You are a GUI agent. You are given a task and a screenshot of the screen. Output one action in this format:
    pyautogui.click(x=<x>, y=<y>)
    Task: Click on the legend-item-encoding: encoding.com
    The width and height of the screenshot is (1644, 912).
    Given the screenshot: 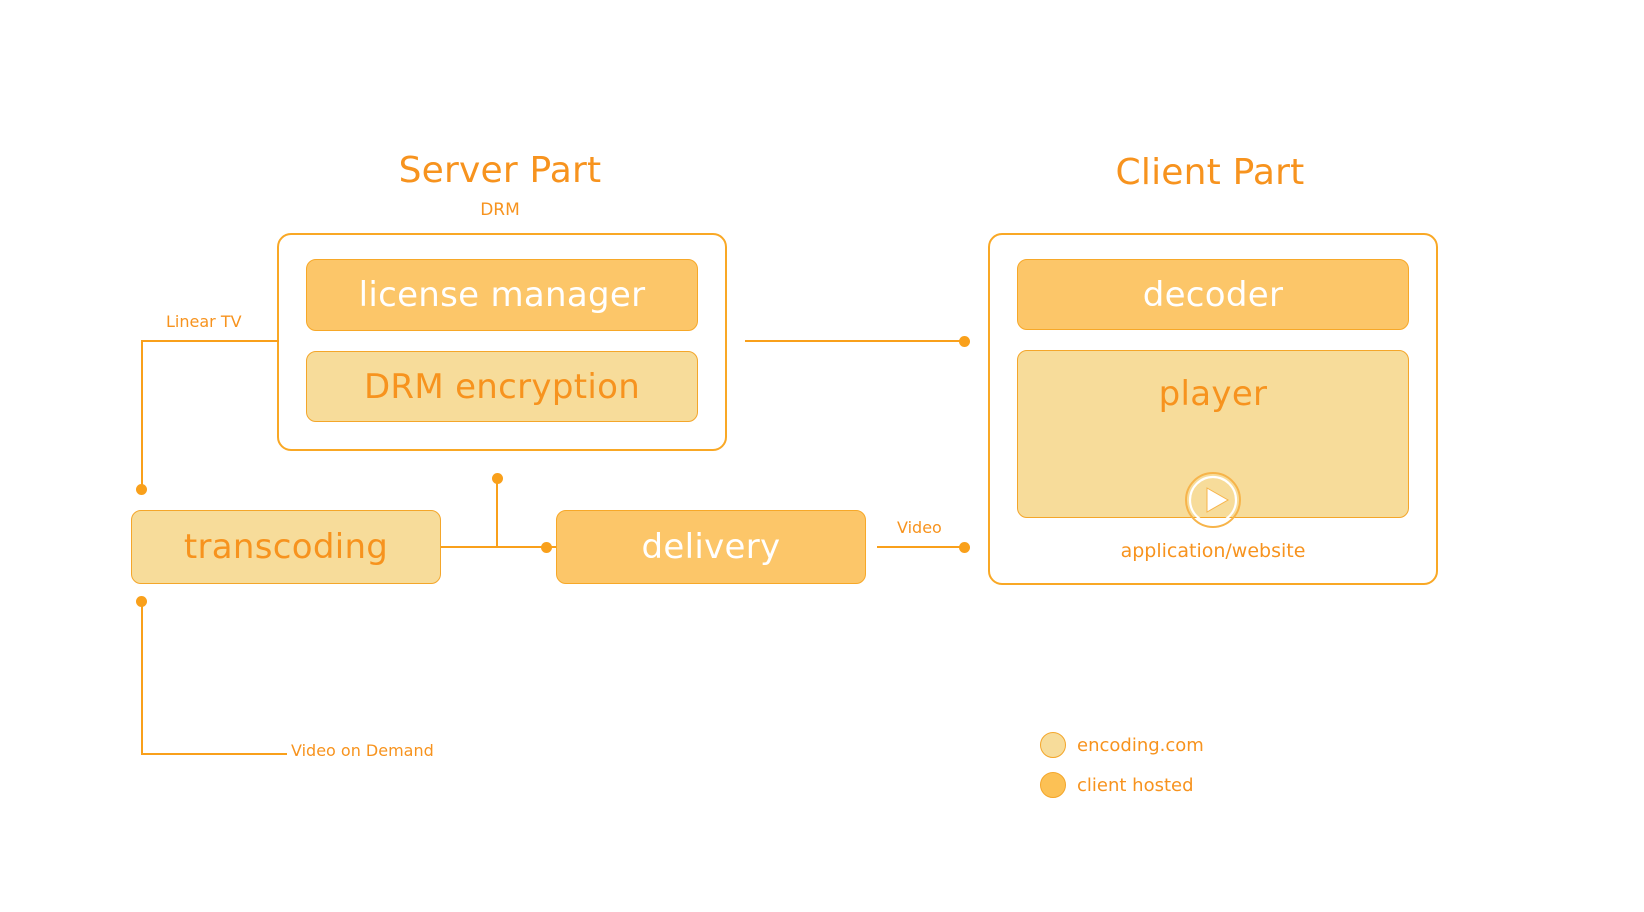 What is the action you would take?
    pyautogui.click(x=1122, y=745)
    